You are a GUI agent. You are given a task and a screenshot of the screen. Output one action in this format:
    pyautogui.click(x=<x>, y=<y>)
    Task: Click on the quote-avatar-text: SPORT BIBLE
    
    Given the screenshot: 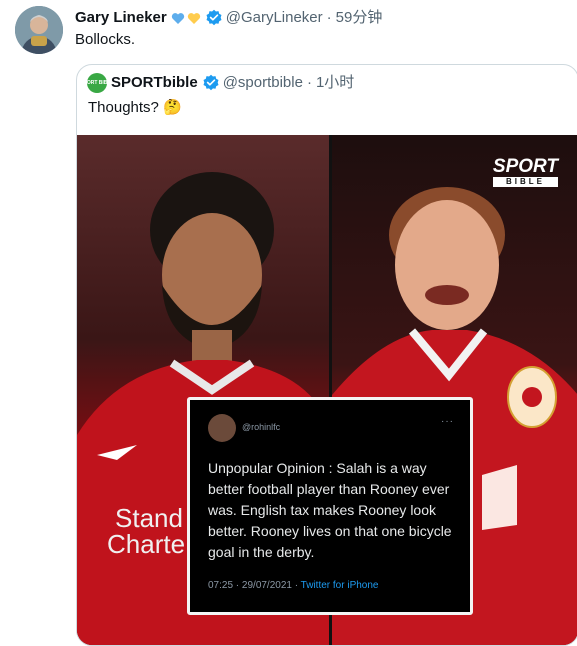 What is the action you would take?
    pyautogui.click(x=97, y=82)
    